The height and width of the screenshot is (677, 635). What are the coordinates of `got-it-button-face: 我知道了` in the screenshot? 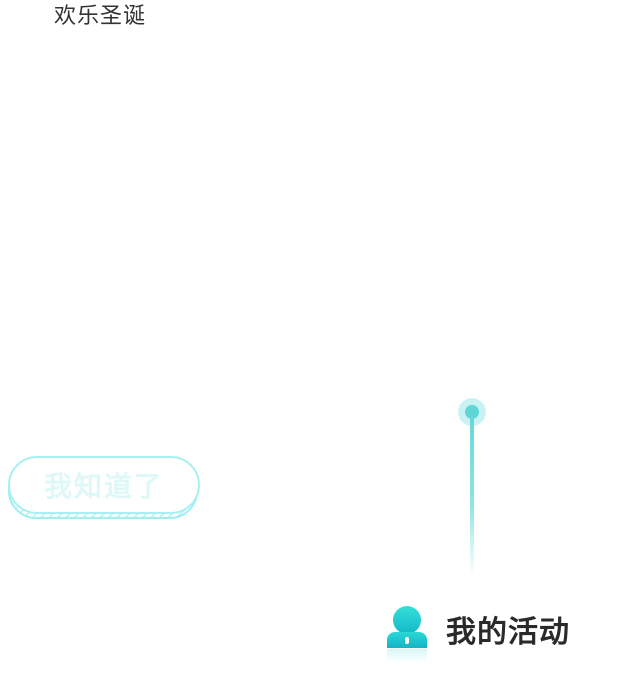 It's located at (104, 485).